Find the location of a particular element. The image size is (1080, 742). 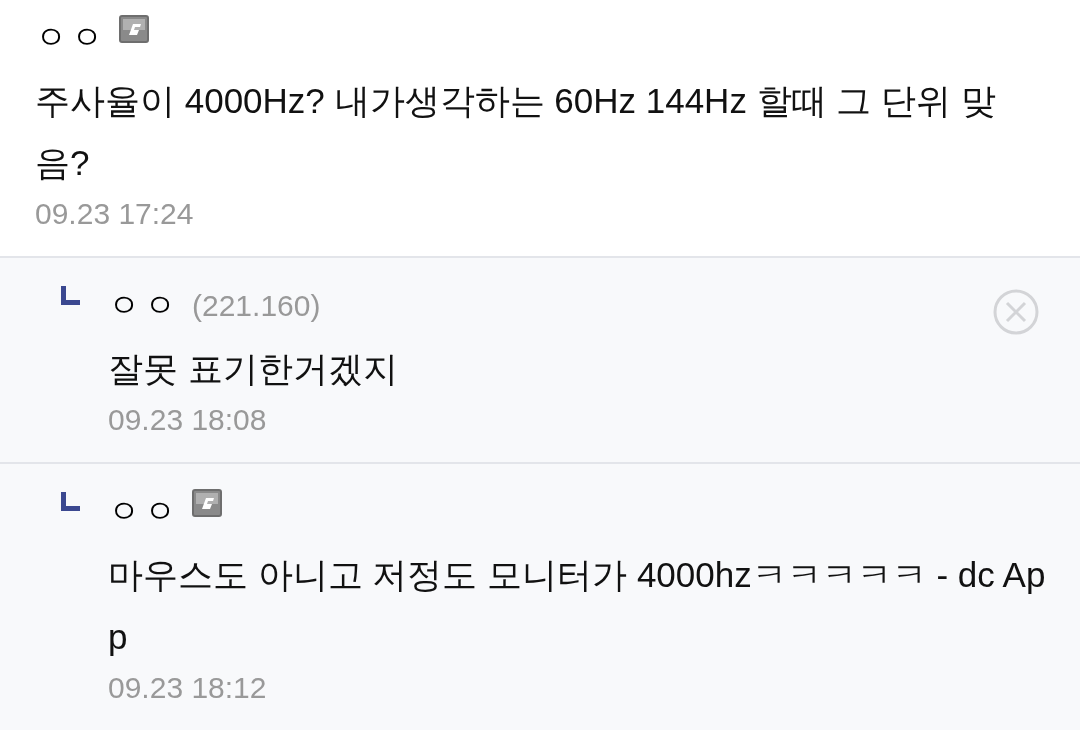

comment-text: 마우스도 아니고 저정도 모니터가 4000hzㅋㅋㅋㅋㅋ - dc App is located at coordinates (577, 606).